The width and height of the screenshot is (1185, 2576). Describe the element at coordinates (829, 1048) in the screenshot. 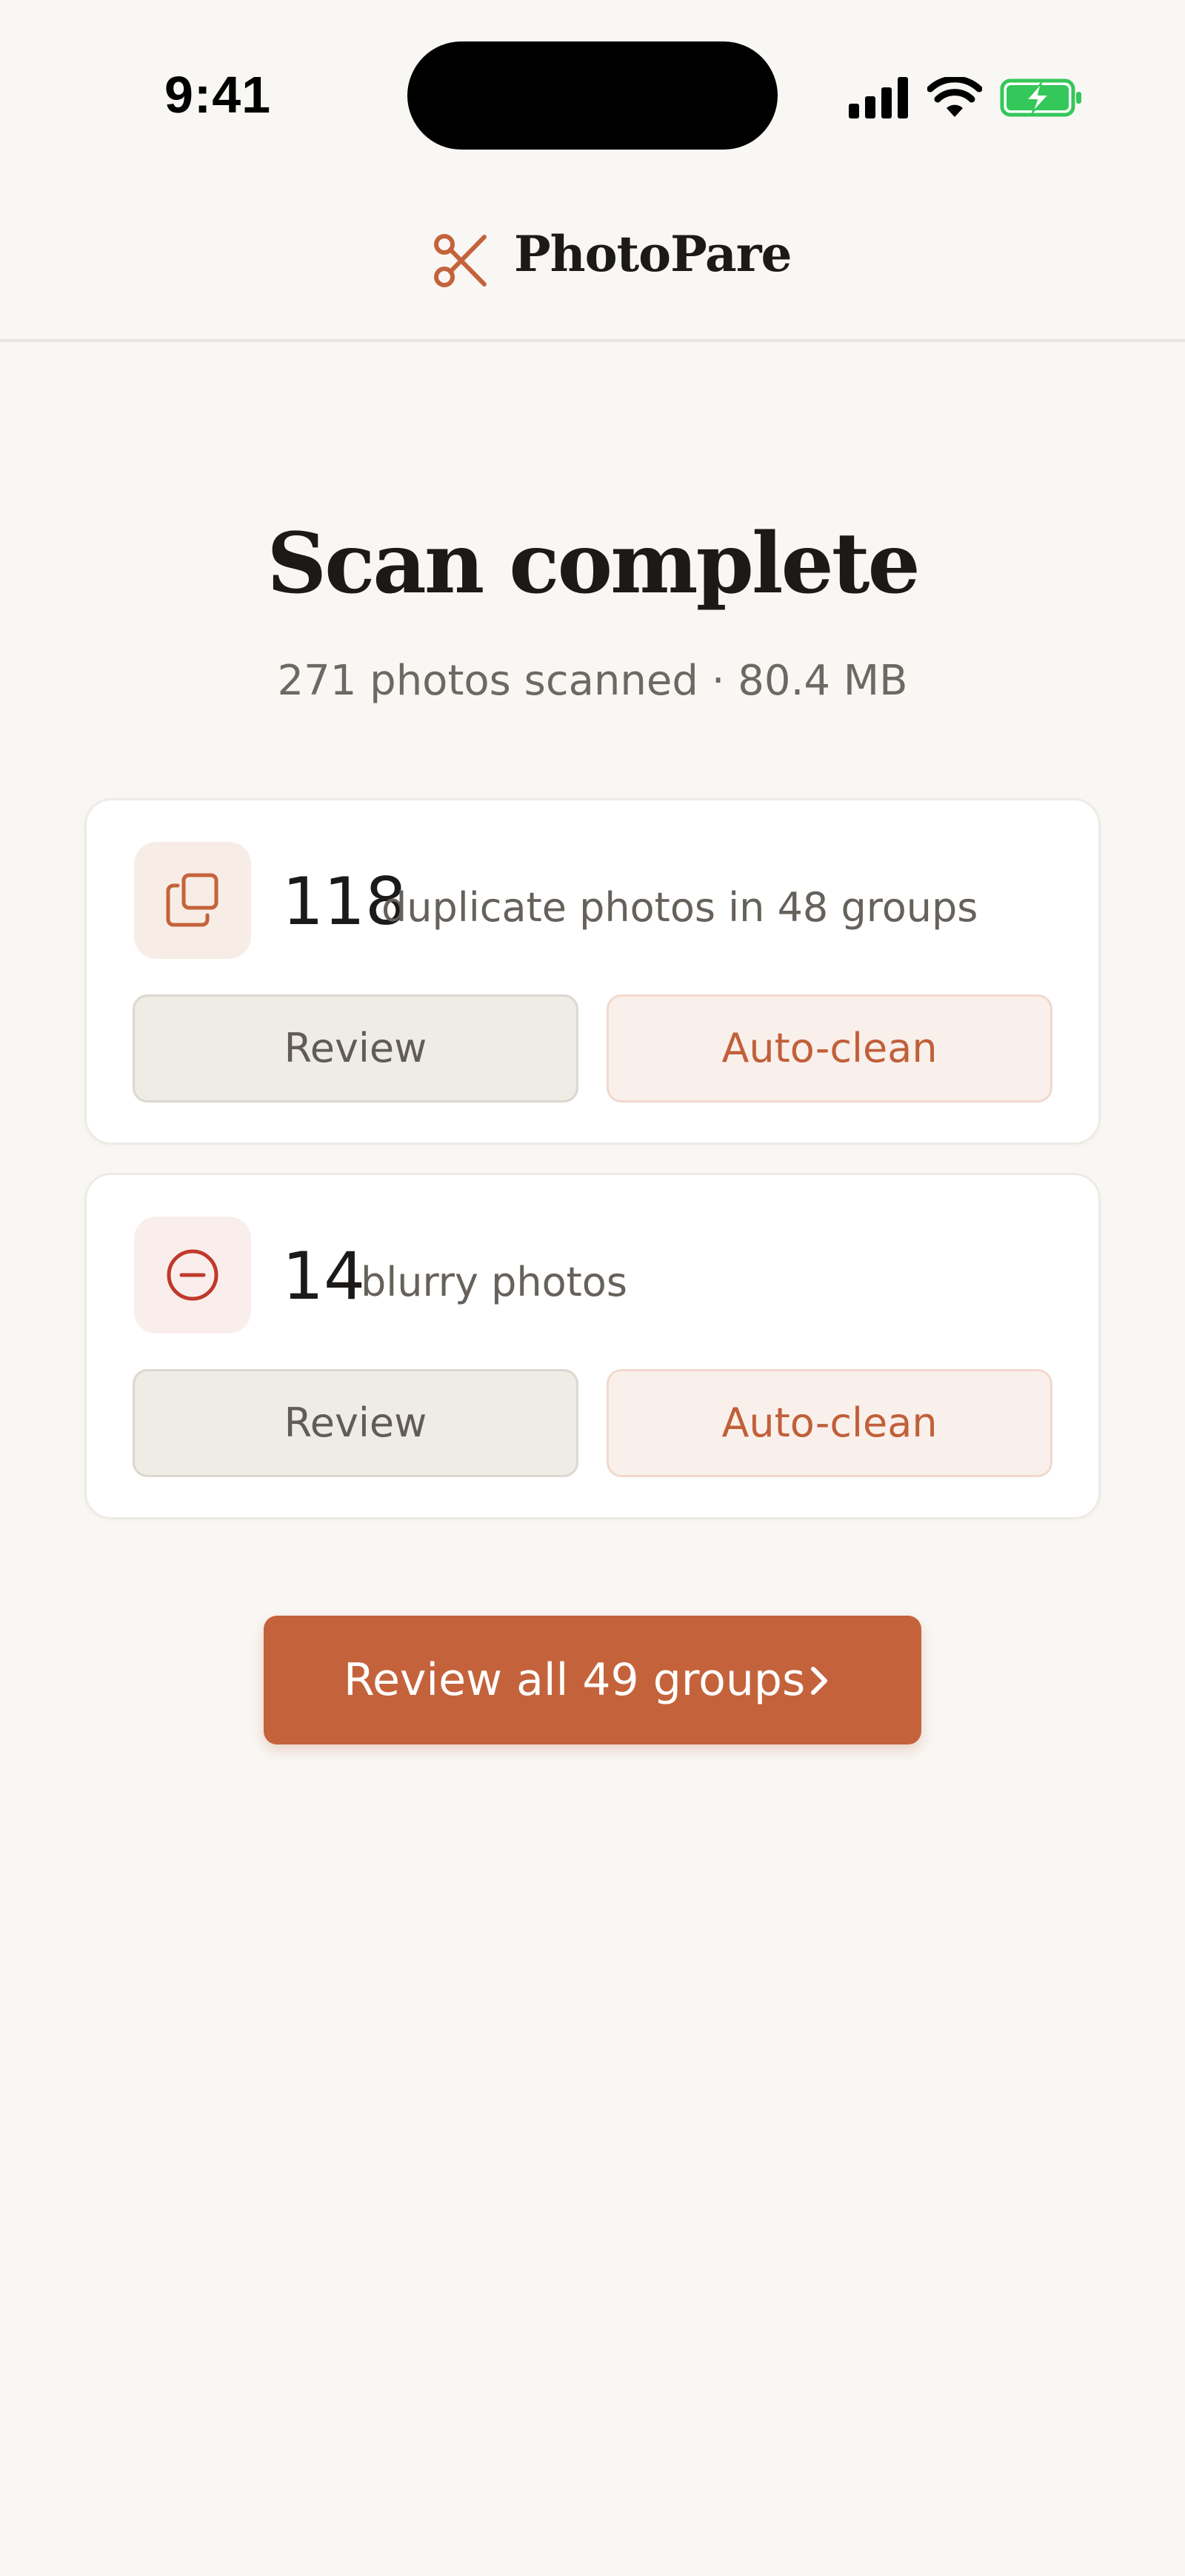

I see `autoclean-duplicates-button: Auto-clean` at that location.